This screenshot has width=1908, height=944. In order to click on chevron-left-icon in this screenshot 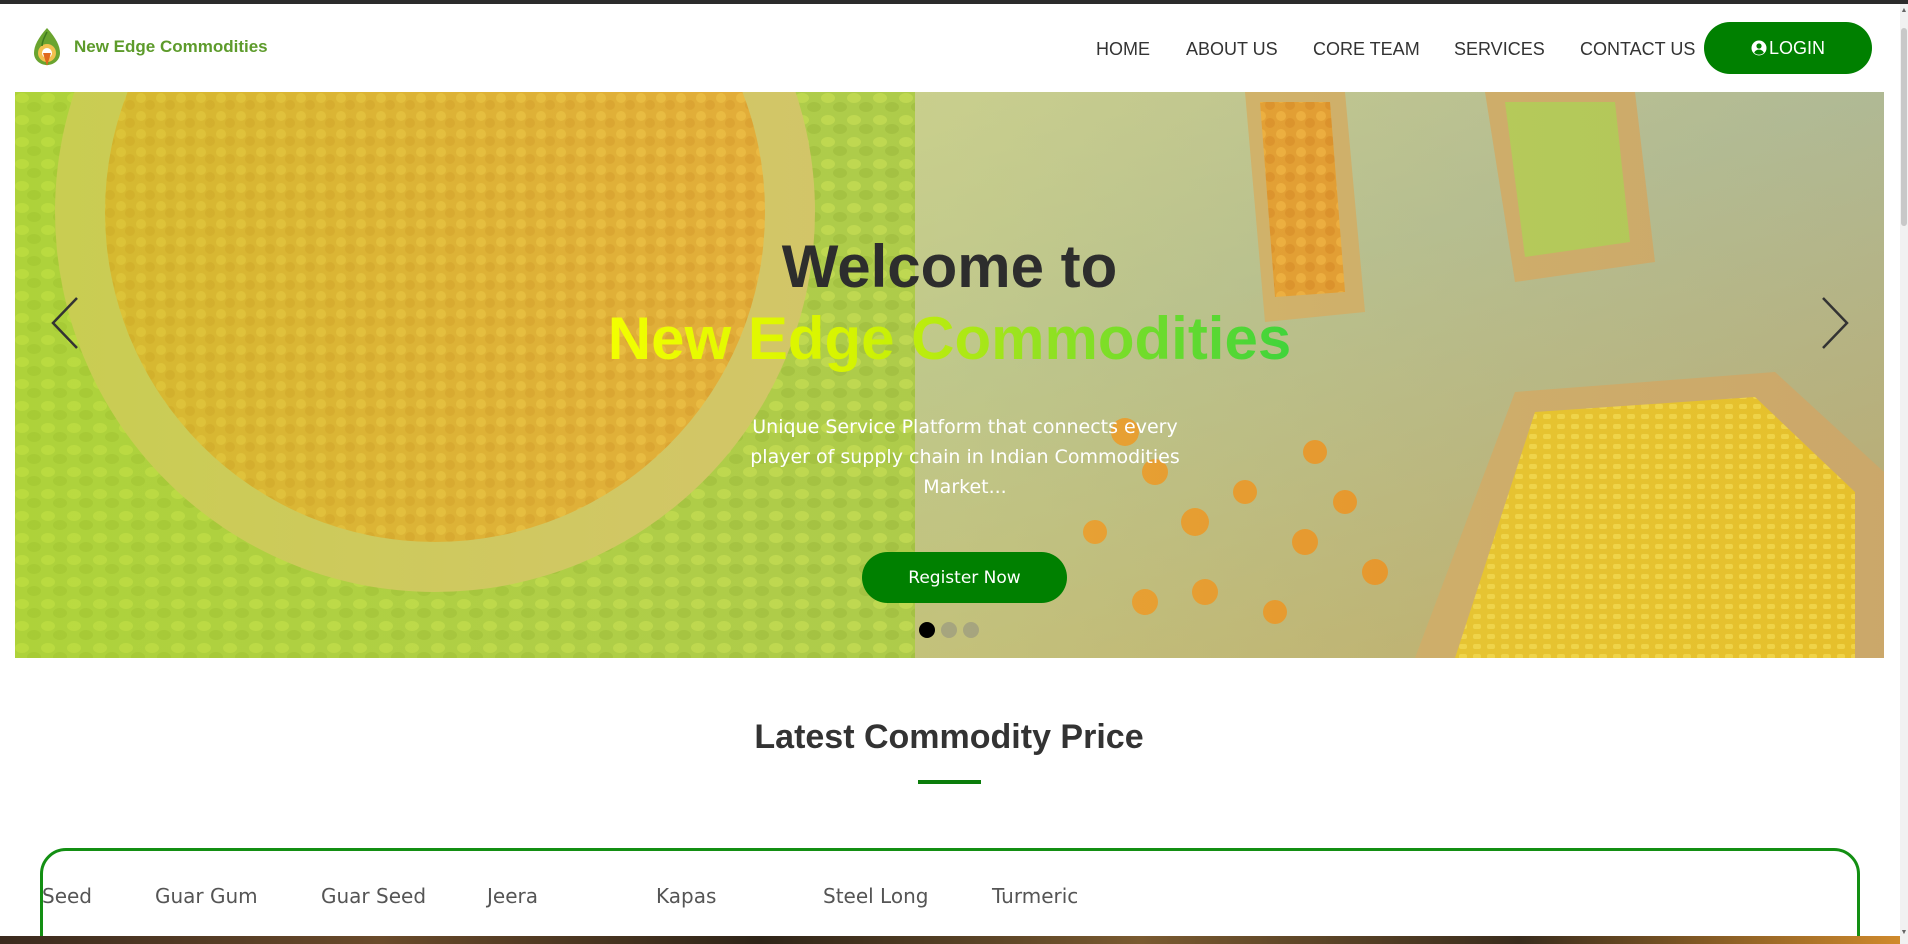, I will do `click(65, 323)`.